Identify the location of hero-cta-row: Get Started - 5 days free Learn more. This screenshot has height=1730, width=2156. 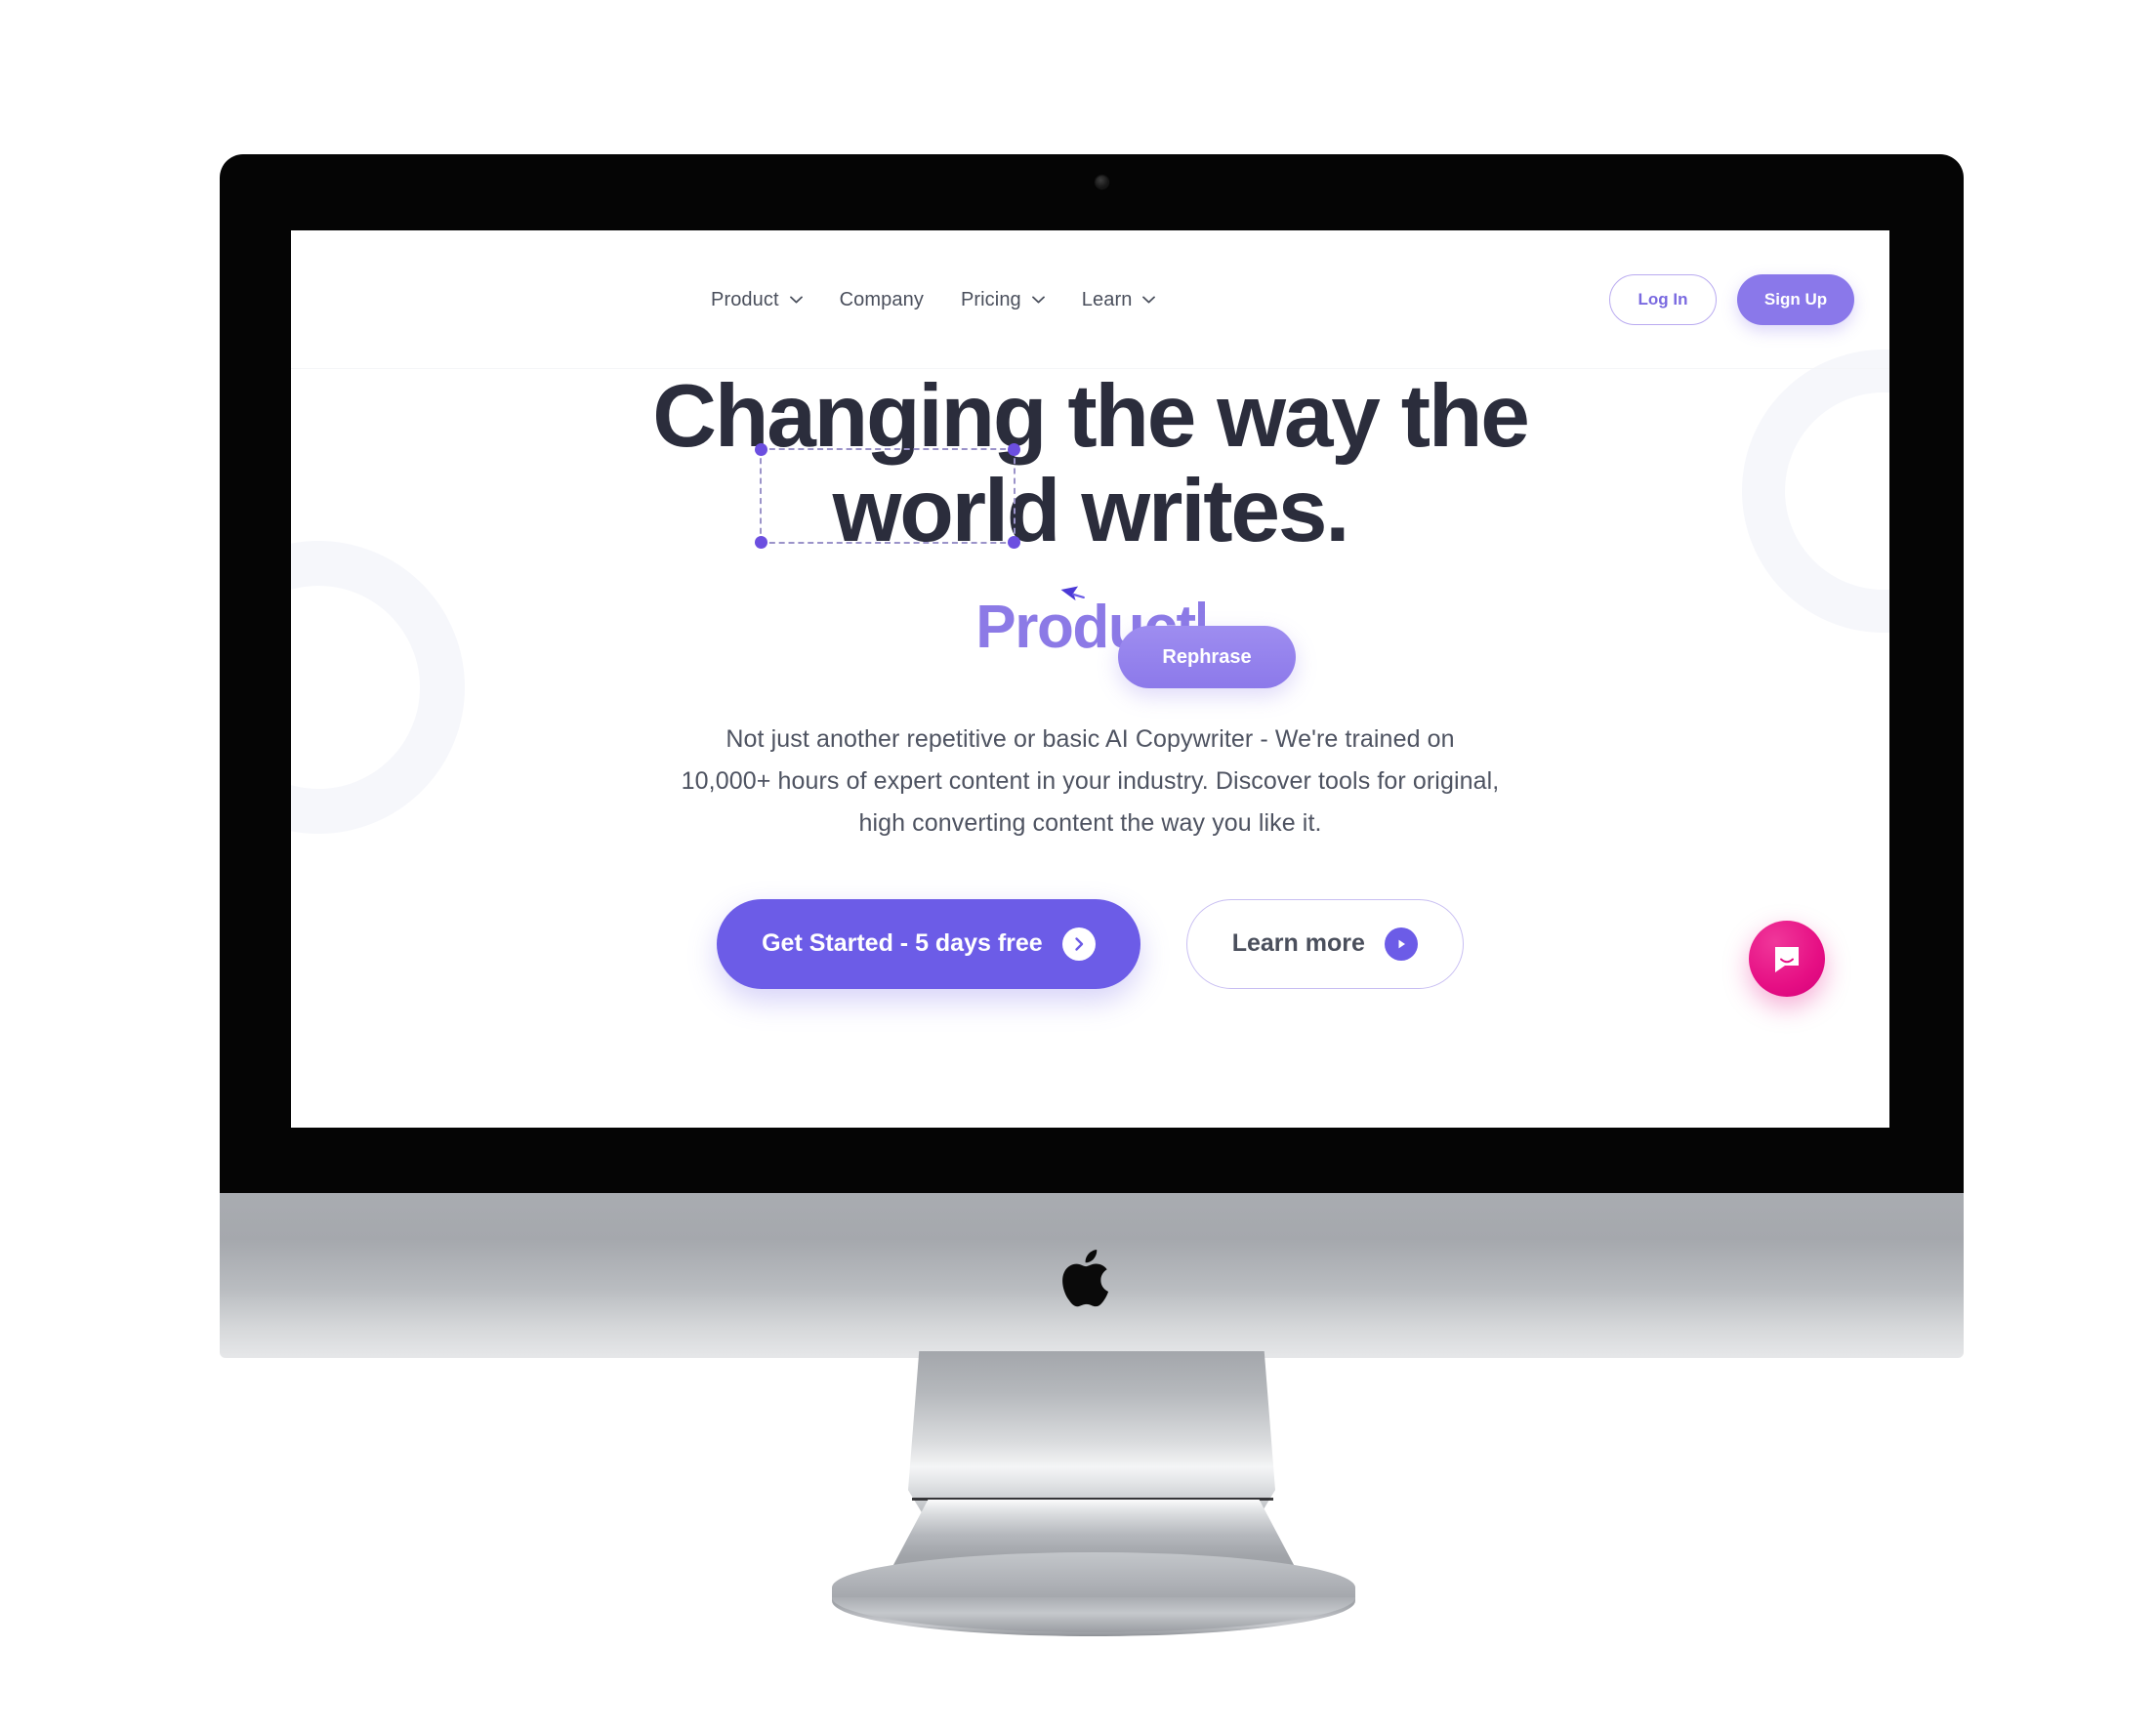
(1090, 943).